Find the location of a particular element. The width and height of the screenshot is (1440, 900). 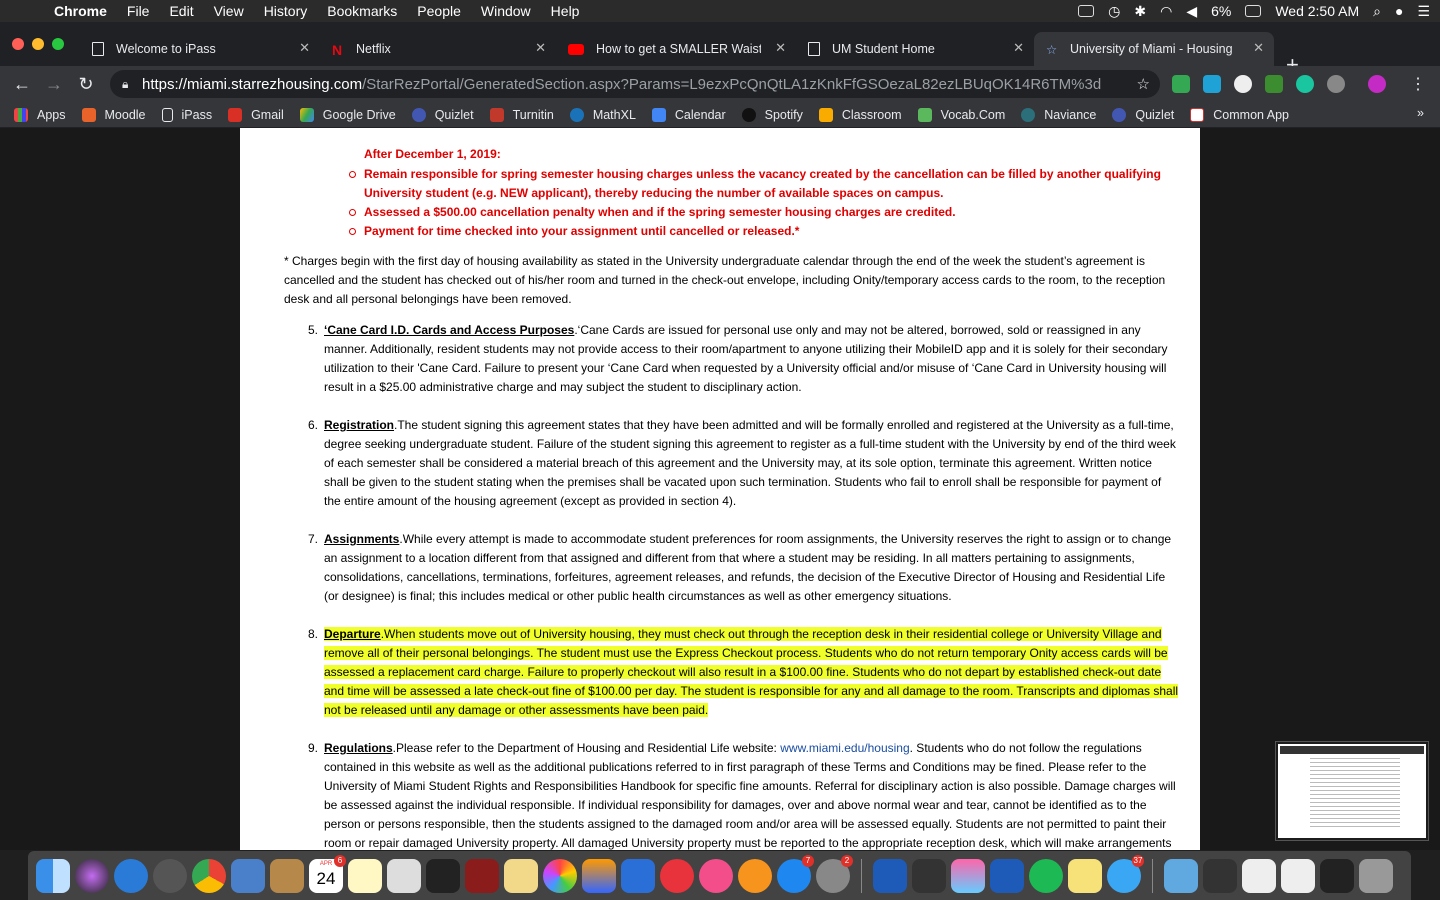

menu-view: View is located at coordinates (229, 11).